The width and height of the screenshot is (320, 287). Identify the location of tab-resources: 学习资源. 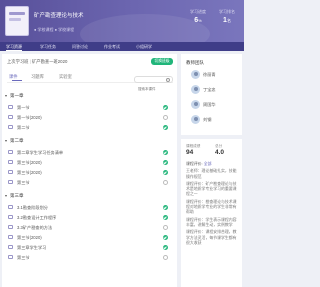
(14, 47).